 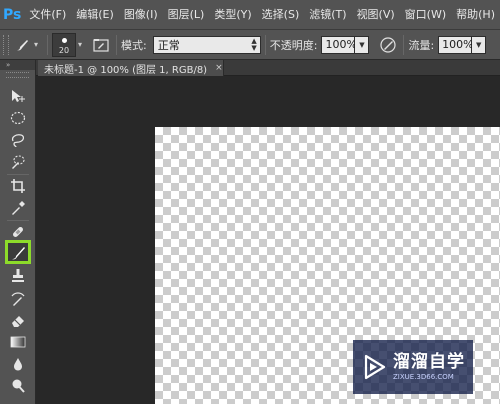 What do you see at coordinates (475, 15) in the screenshot?
I see `menu-help: 帮助(H)` at bounding box center [475, 15].